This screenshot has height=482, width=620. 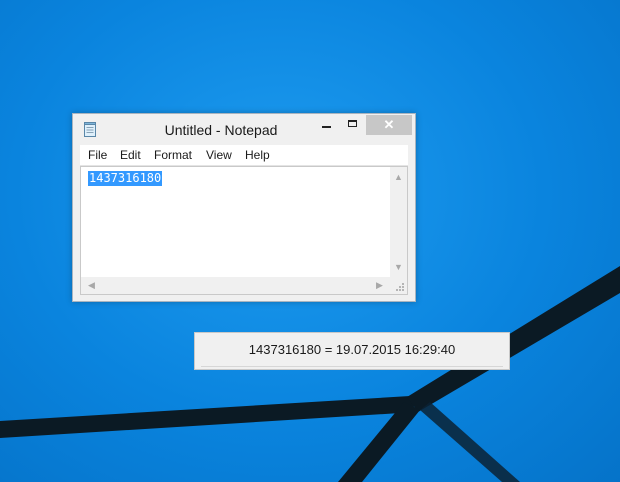 What do you see at coordinates (97, 155) in the screenshot?
I see `menu-file: File` at bounding box center [97, 155].